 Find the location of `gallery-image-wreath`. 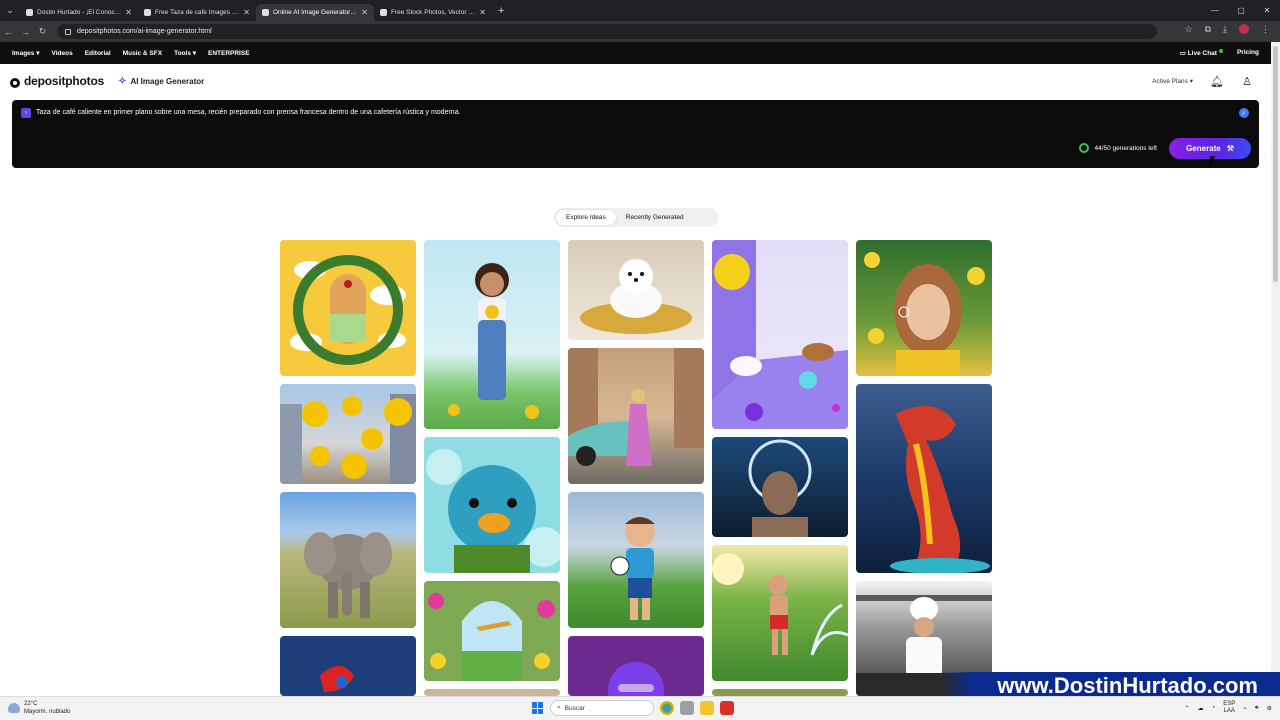

gallery-image-wreath is located at coordinates (348, 308).